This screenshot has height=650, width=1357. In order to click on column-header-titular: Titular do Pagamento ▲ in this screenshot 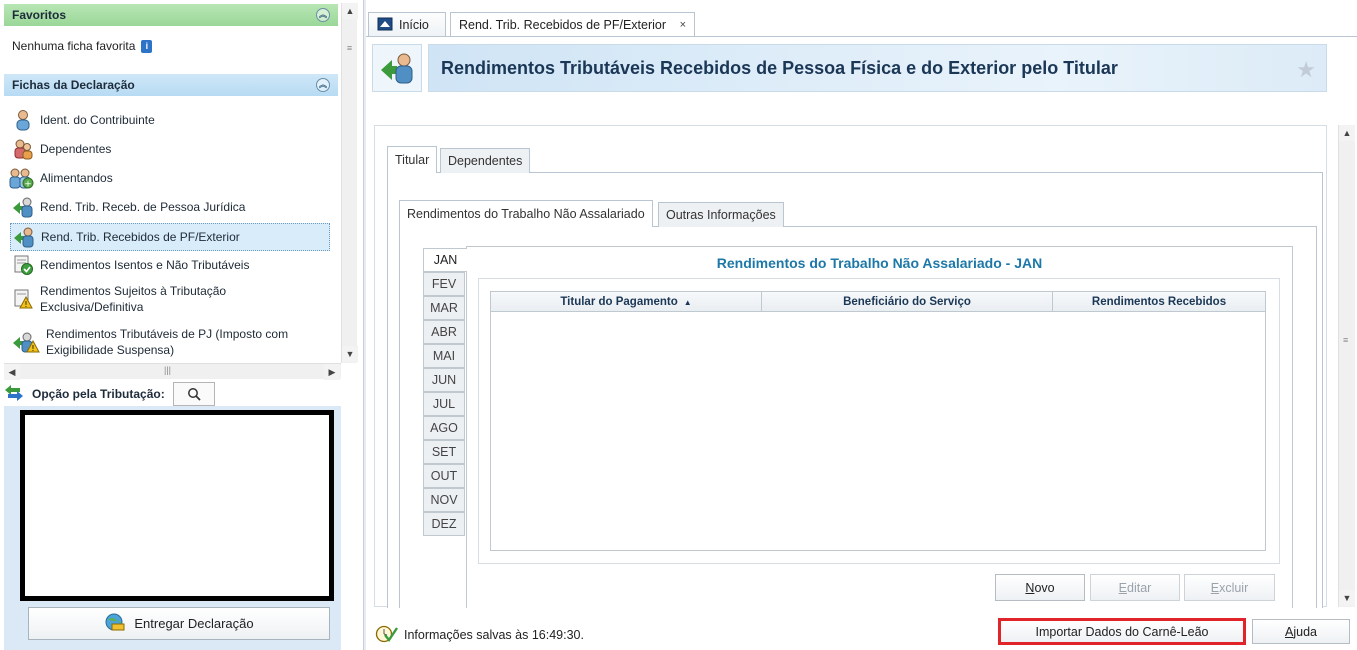, I will do `click(626, 302)`.